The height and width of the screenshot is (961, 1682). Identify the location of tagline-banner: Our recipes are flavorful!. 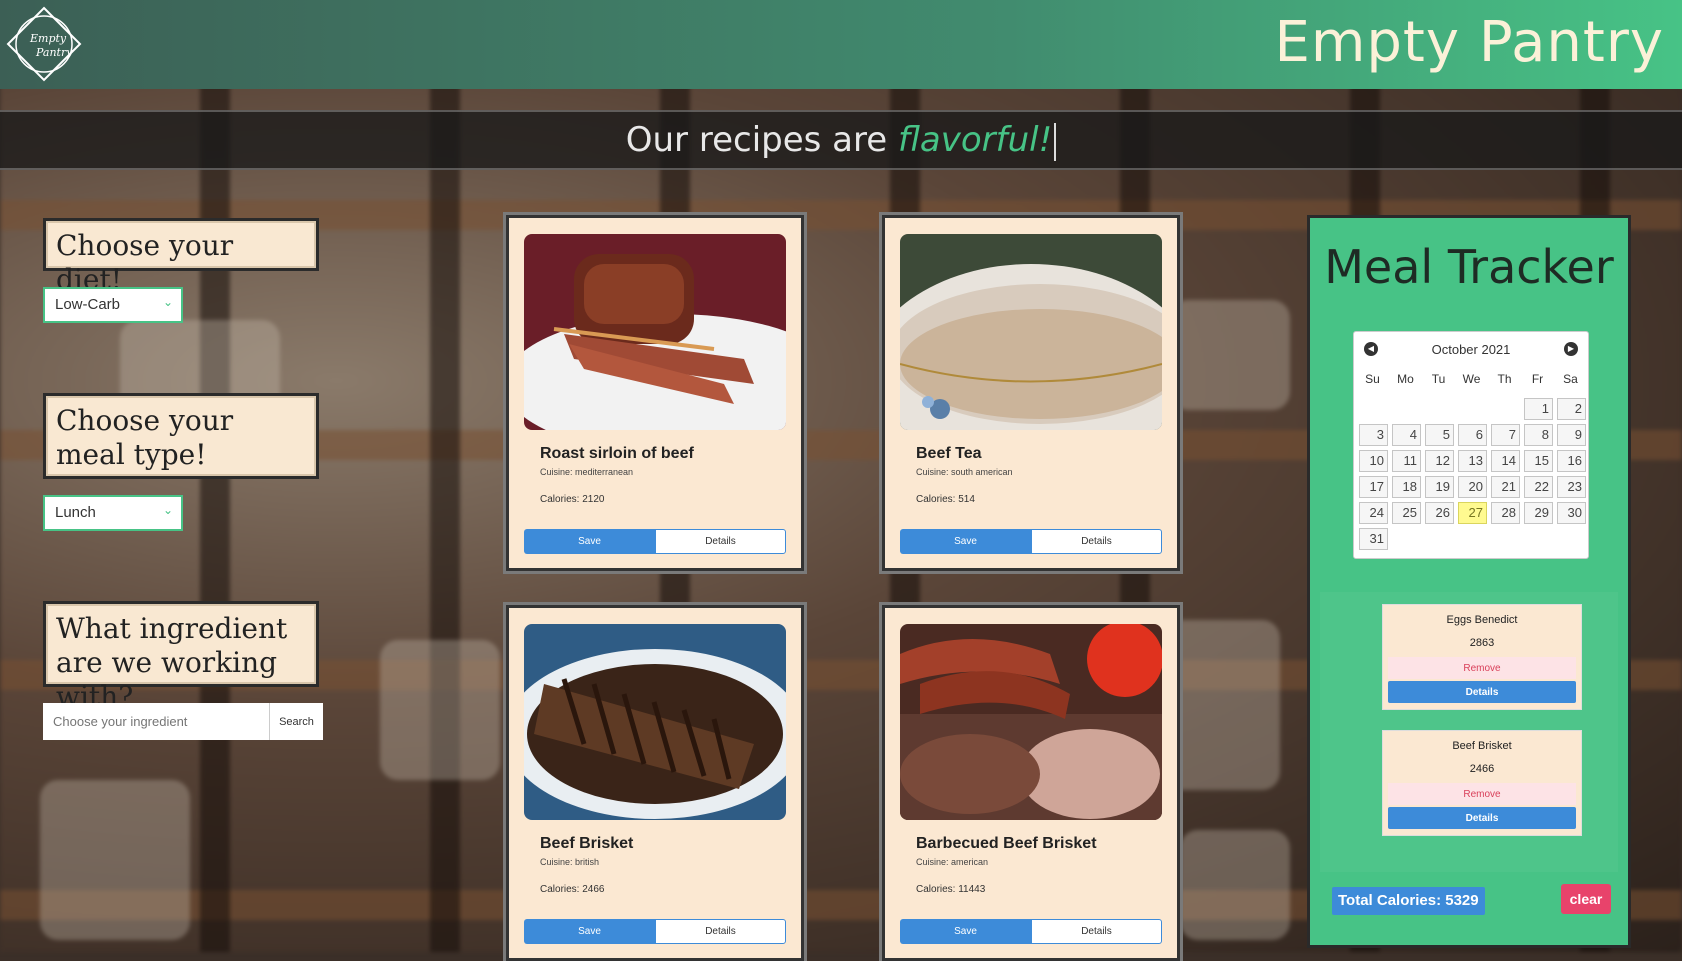
(841, 140).